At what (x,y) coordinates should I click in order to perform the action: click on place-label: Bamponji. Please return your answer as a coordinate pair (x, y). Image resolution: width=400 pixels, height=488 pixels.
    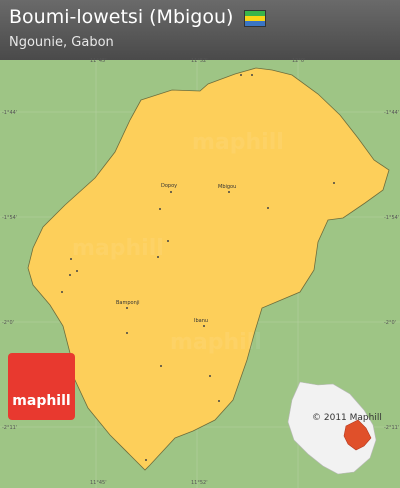
    Looking at the image, I should click on (128, 303).